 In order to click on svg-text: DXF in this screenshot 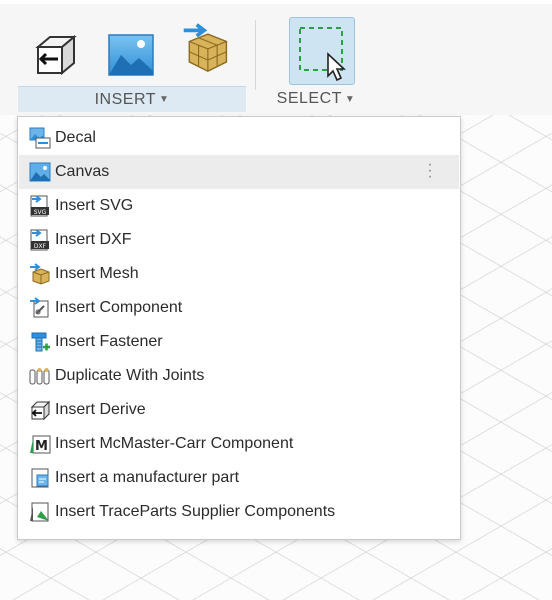, I will do `click(40, 246)`.